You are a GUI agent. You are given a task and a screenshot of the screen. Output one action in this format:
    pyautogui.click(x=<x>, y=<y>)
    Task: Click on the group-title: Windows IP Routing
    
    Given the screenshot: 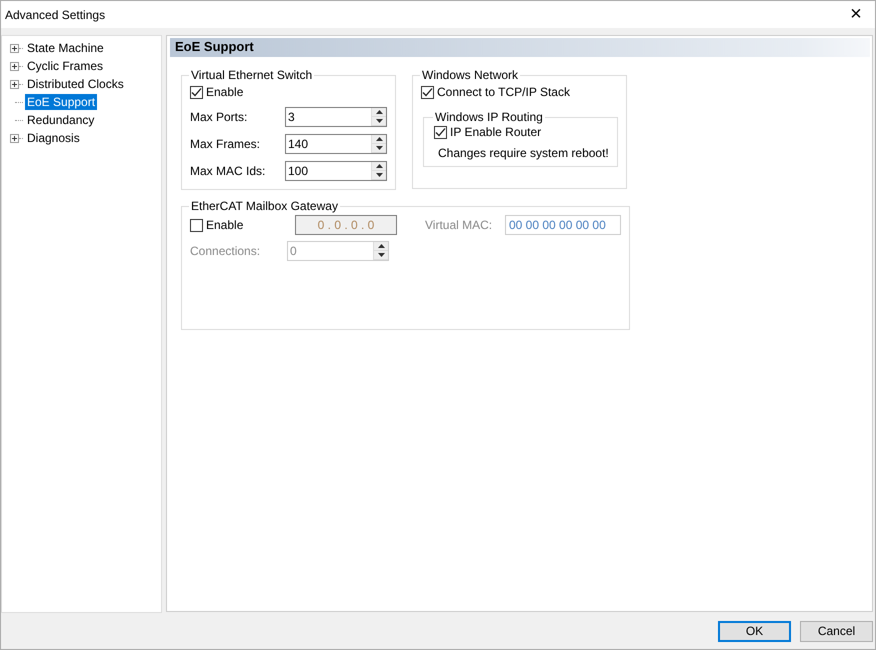 What is the action you would take?
    pyautogui.click(x=489, y=117)
    